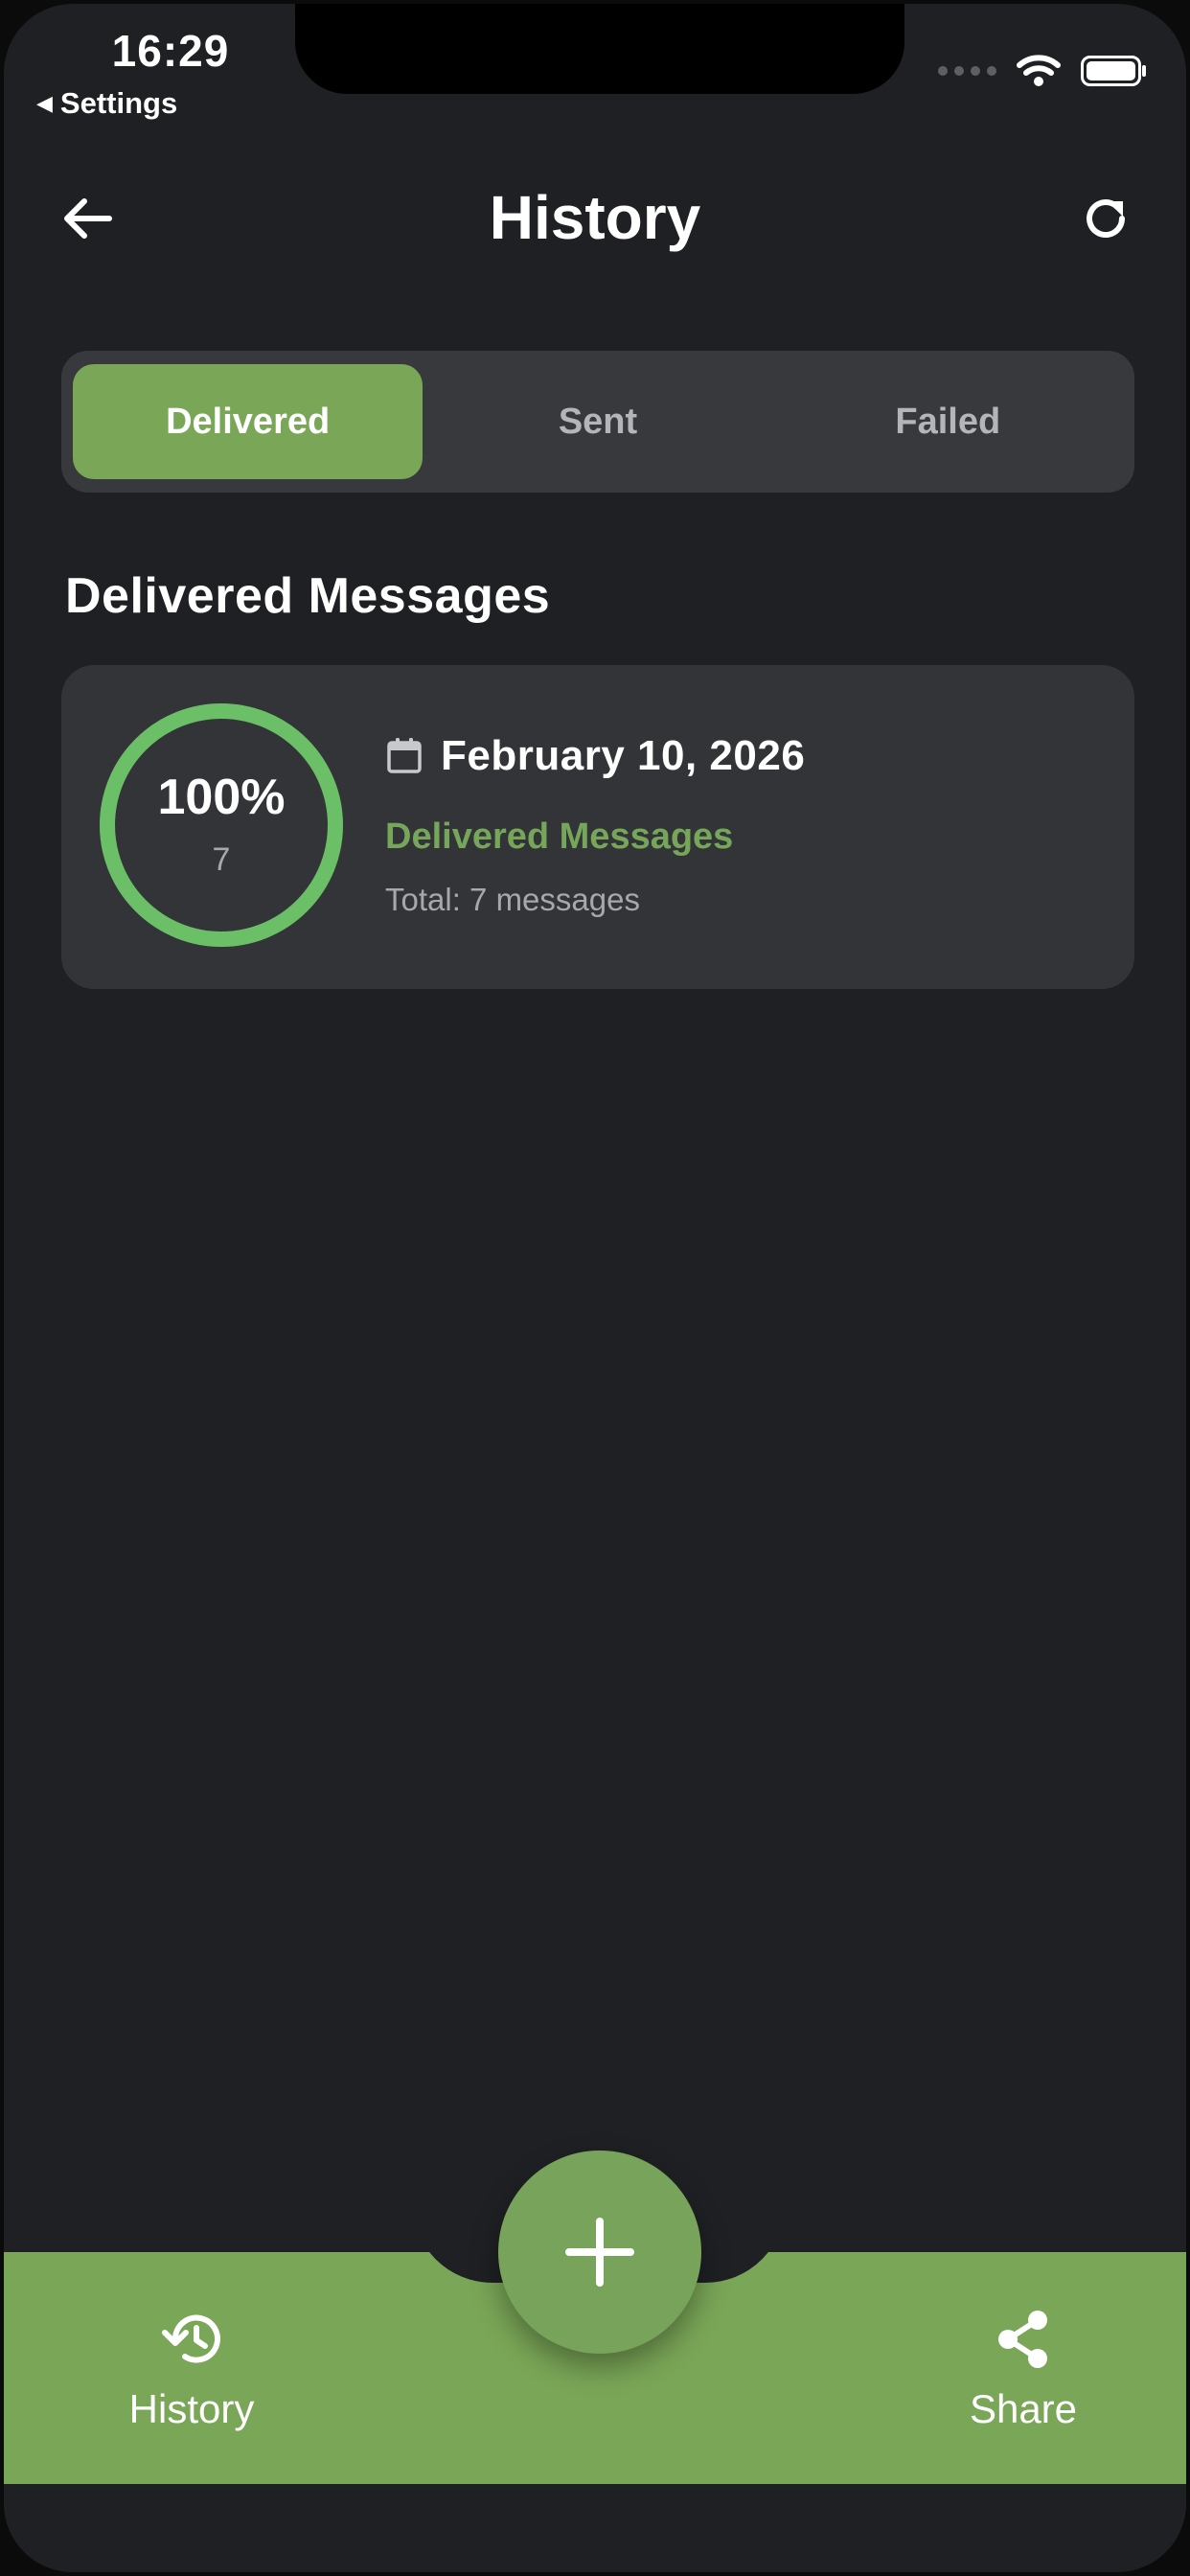  Describe the element at coordinates (512, 899) in the screenshot. I see `card-total: Total: 7 messages` at that location.